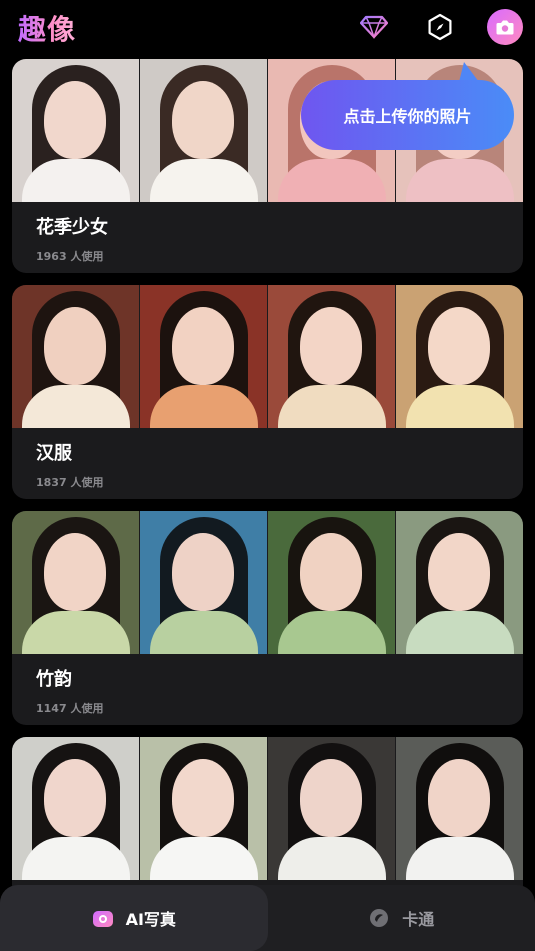 The height and width of the screenshot is (951, 535). I want to click on discover-button, so click(440, 27).